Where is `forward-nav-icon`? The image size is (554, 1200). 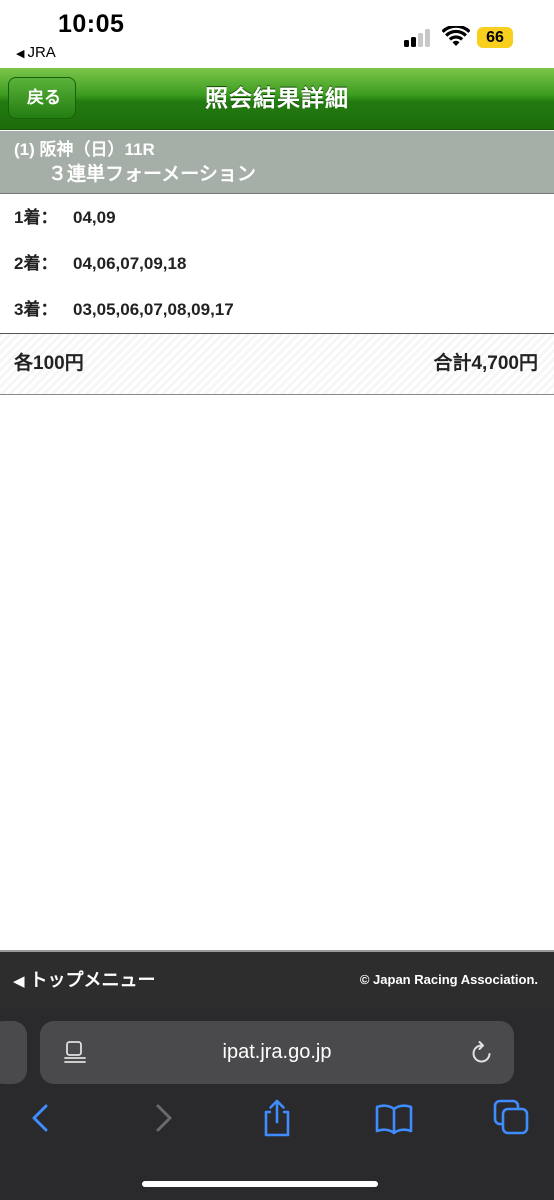
forward-nav-icon is located at coordinates (162, 1118).